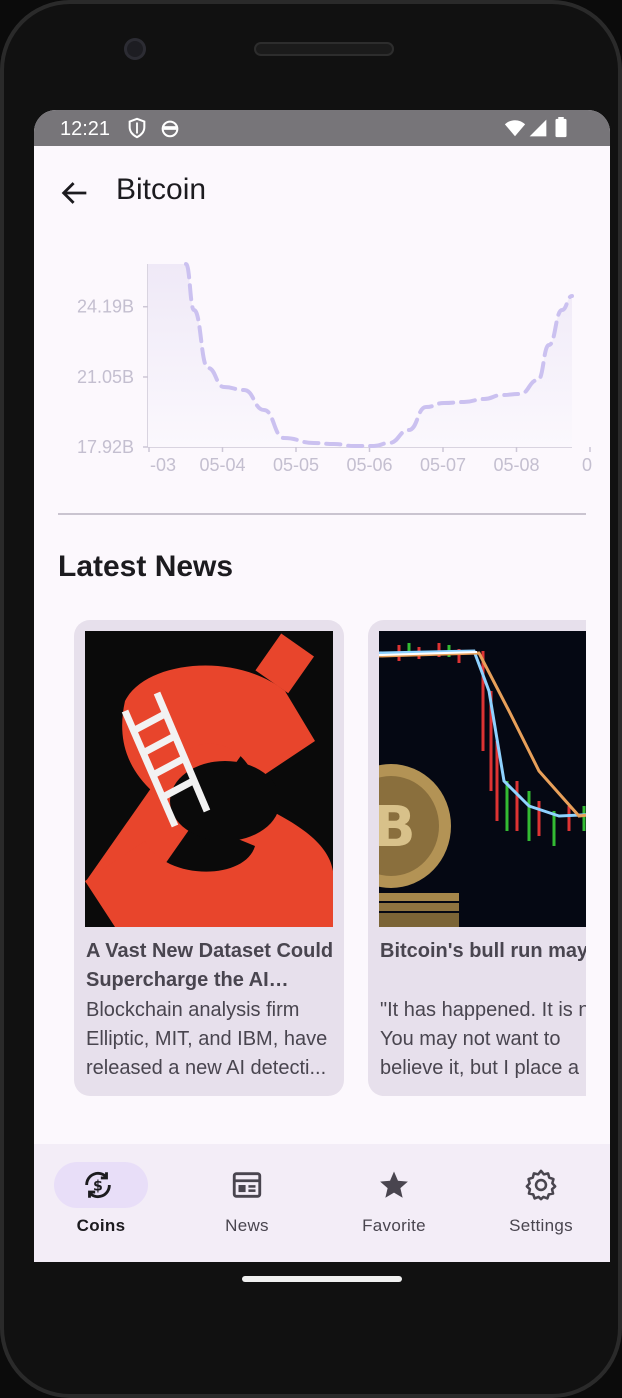  What do you see at coordinates (296, 465) in the screenshot?
I see `x-tick-label: 05-05` at bounding box center [296, 465].